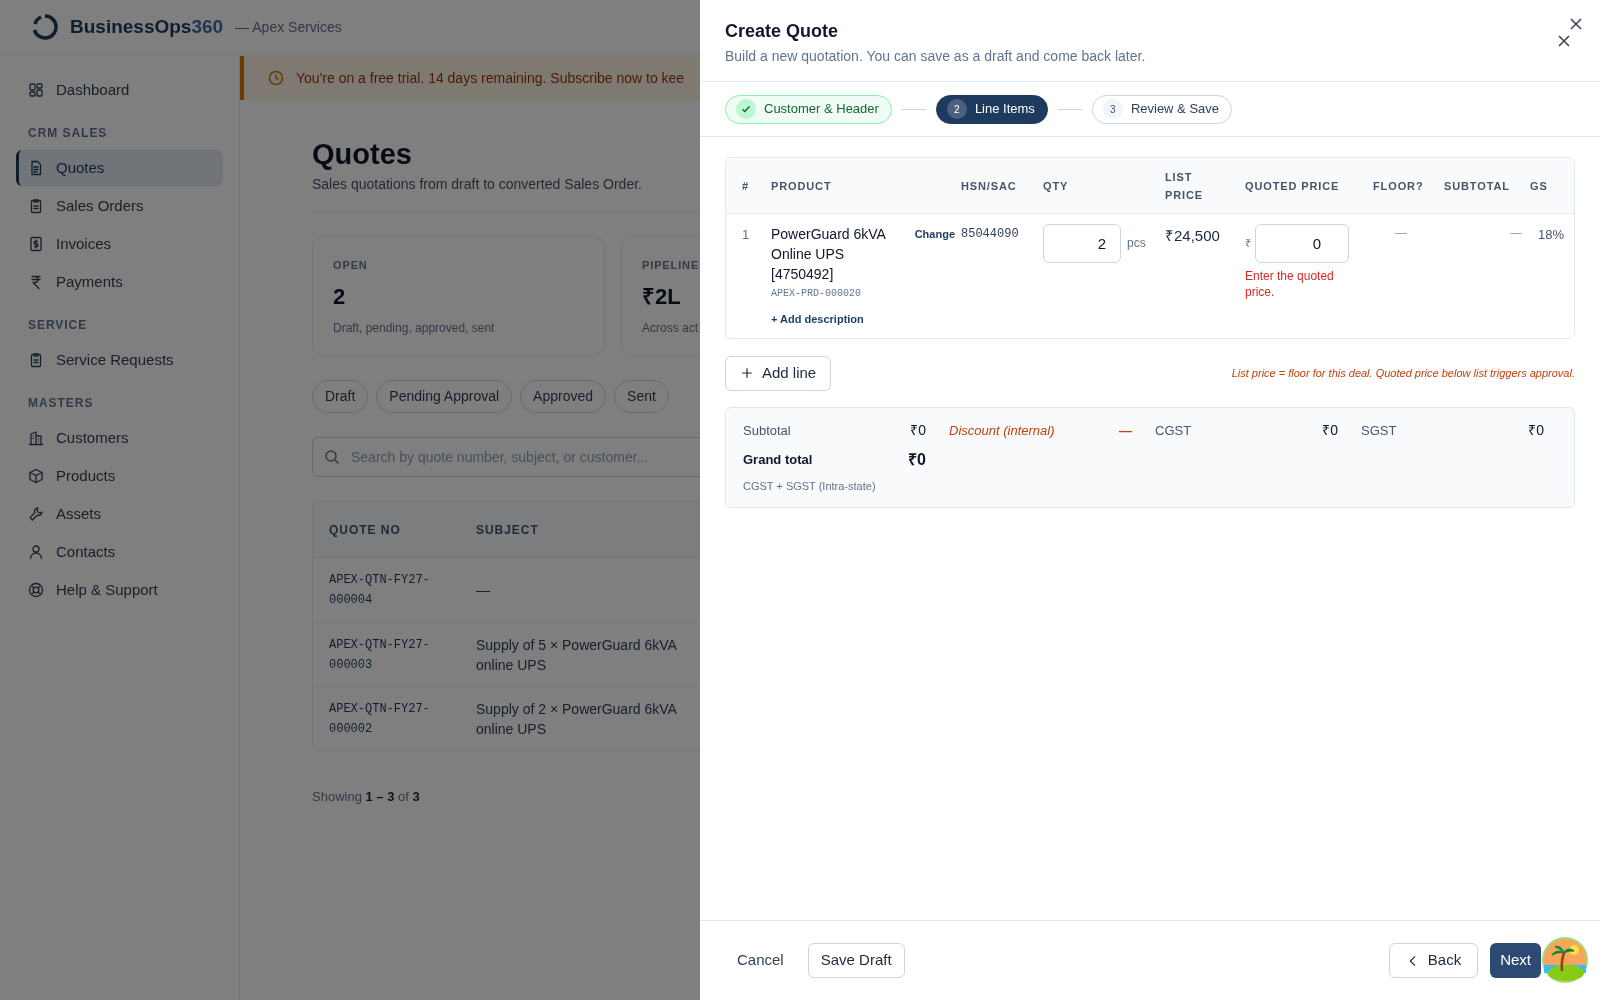  Describe the element at coordinates (45, 27) in the screenshot. I see `logo-icon` at that location.